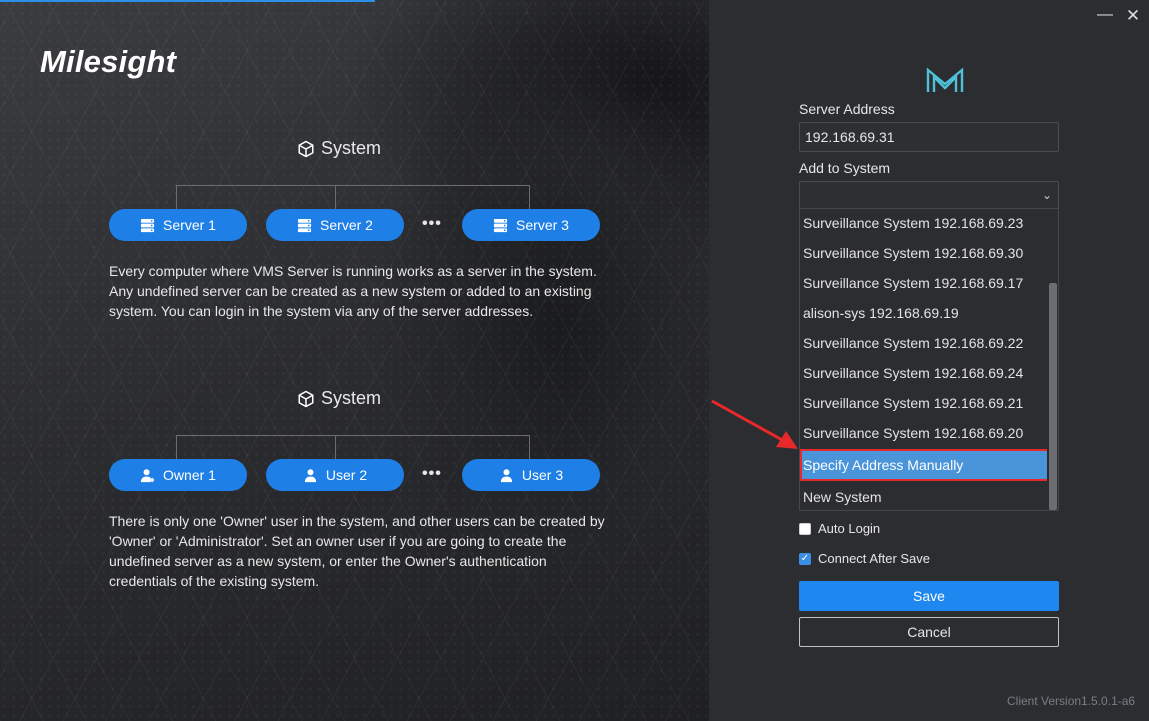 This screenshot has width=1149, height=721. Describe the element at coordinates (748, 421) in the screenshot. I see `arrow-shaft` at that location.